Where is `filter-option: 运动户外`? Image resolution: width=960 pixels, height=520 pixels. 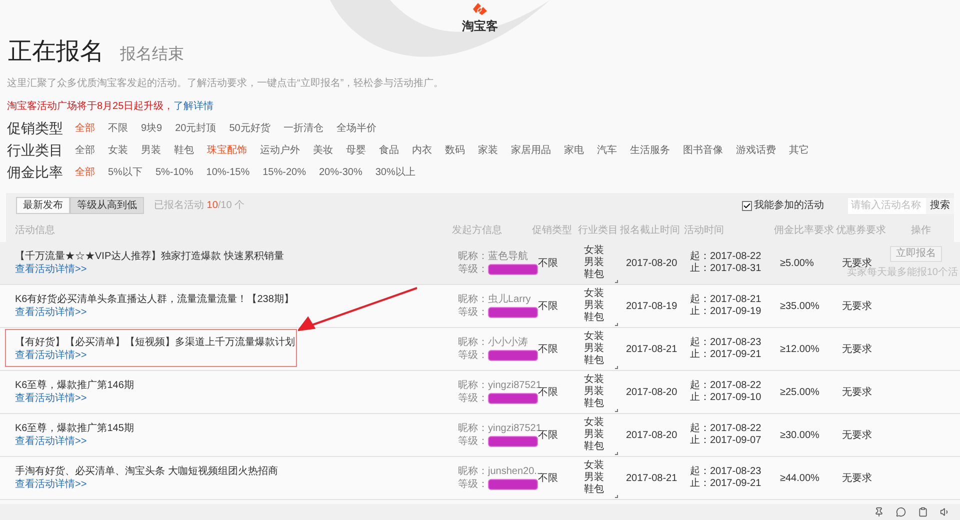
filter-option: 运动户外 is located at coordinates (280, 150).